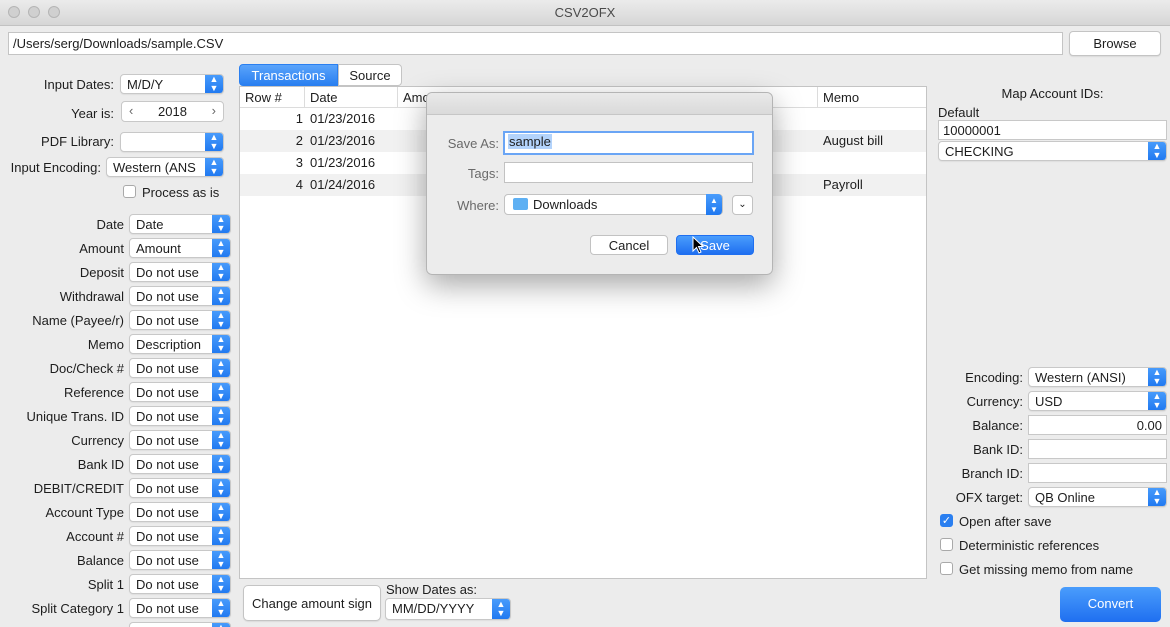 The height and width of the screenshot is (627, 1170). What do you see at coordinates (272, 97) in the screenshot?
I see `column-header-row: Row #` at bounding box center [272, 97].